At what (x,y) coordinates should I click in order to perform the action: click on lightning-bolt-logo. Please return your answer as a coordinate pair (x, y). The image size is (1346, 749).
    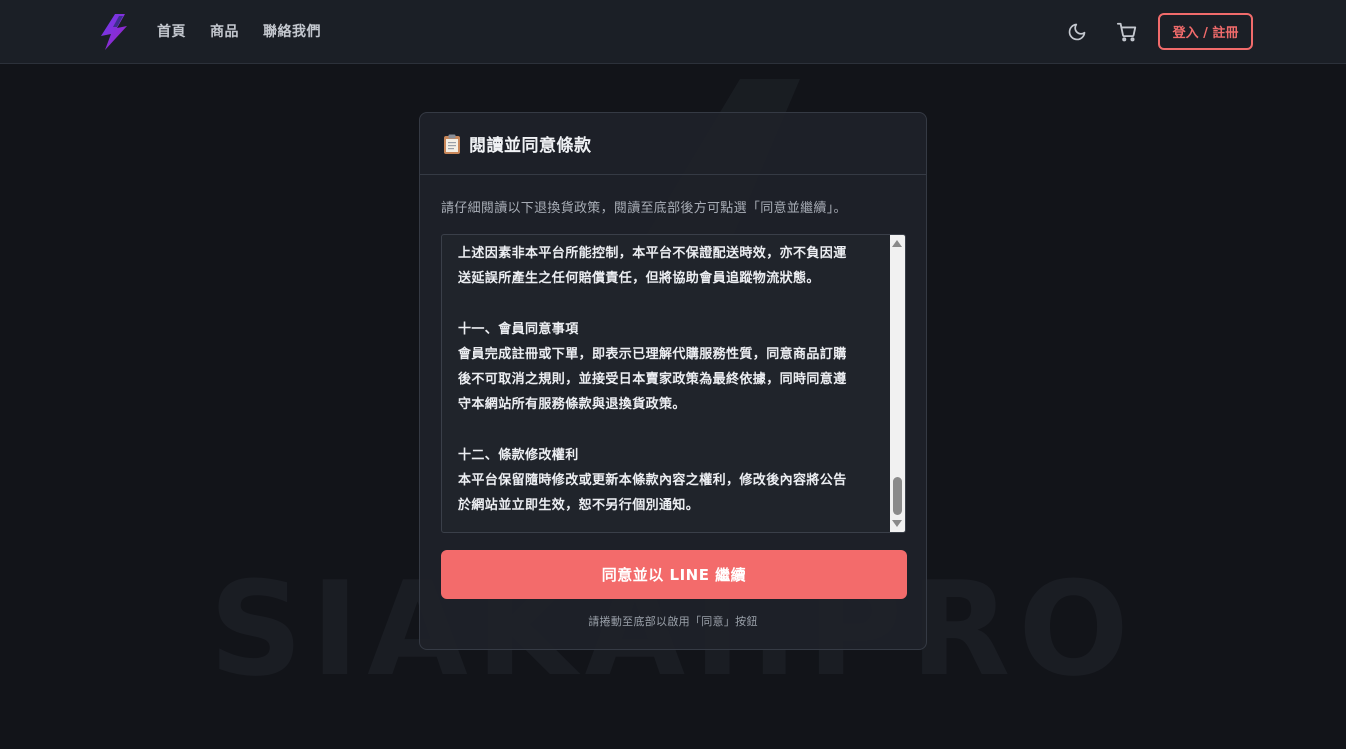
    Looking at the image, I should click on (114, 32).